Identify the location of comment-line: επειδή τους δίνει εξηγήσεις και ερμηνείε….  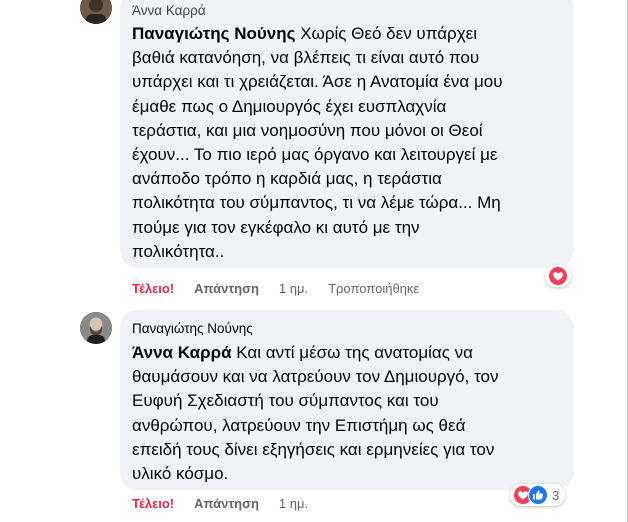
(313, 449).